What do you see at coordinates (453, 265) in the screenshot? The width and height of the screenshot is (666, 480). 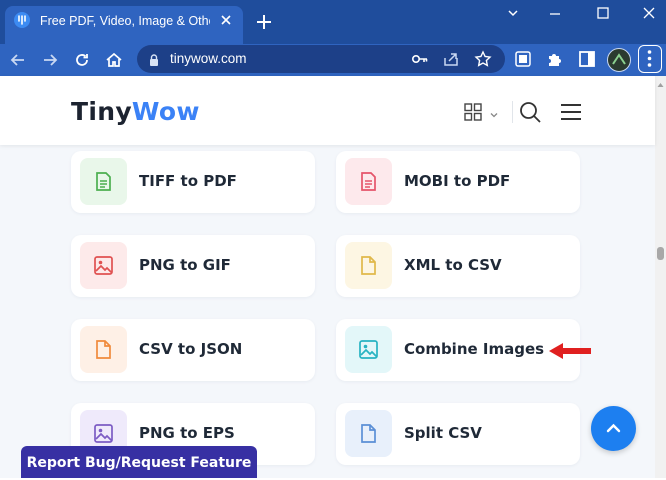 I see `tool-label: XML to CSV` at bounding box center [453, 265].